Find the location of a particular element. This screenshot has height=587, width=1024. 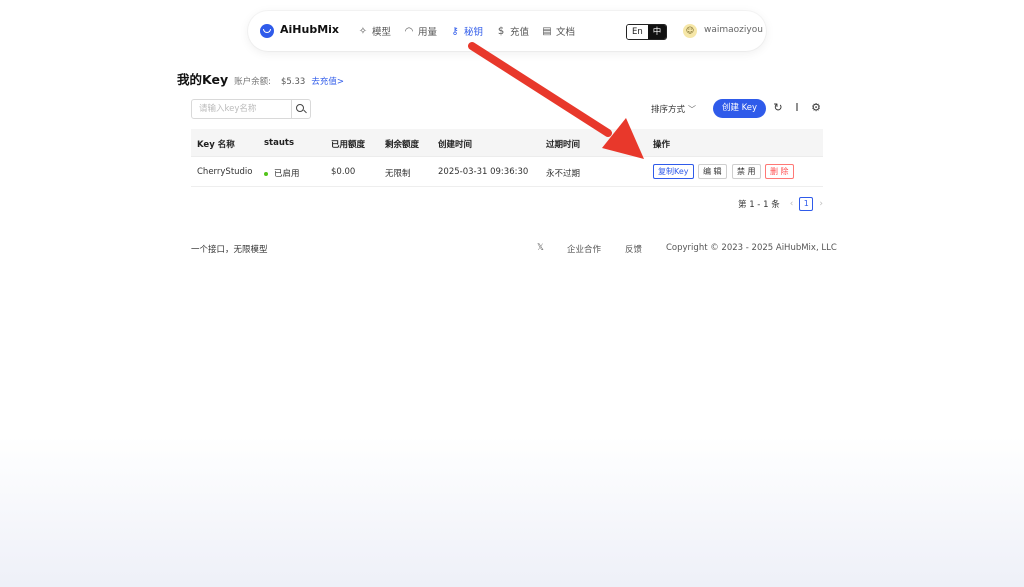

brand-name: AiHubMix is located at coordinates (309, 29).